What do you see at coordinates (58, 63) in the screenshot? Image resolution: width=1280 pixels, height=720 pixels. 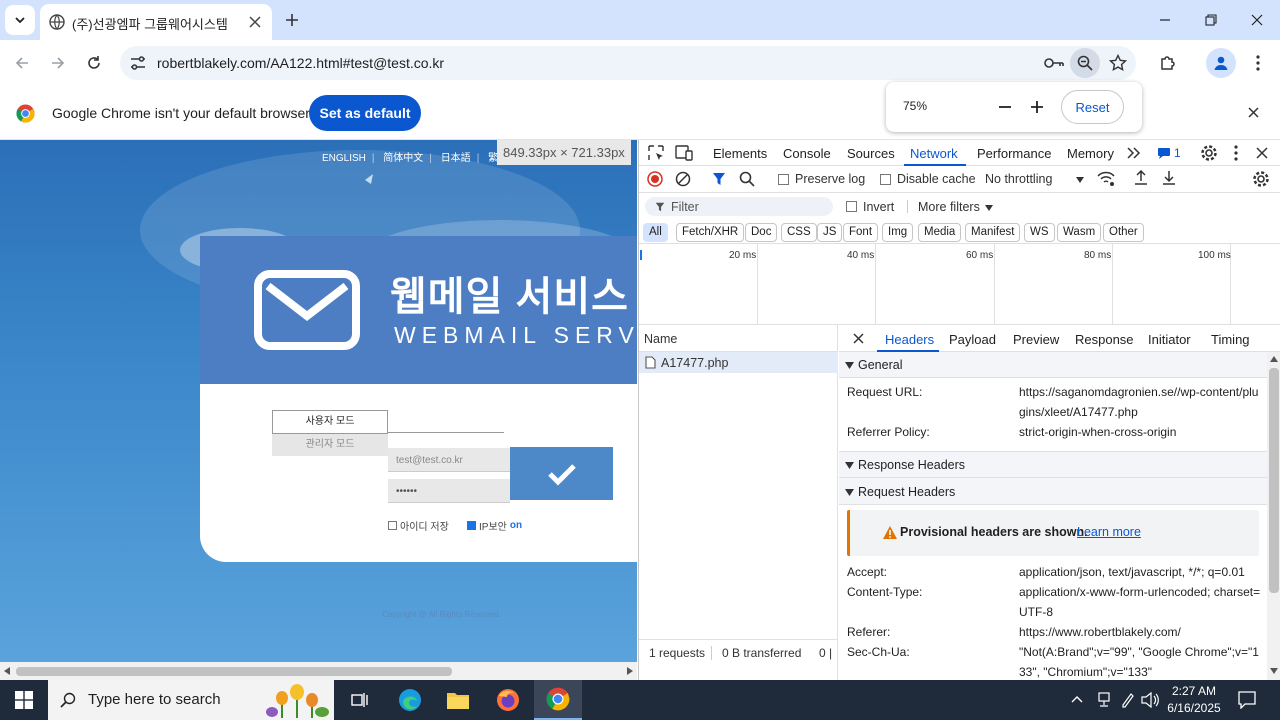 I see `forward-button` at bounding box center [58, 63].